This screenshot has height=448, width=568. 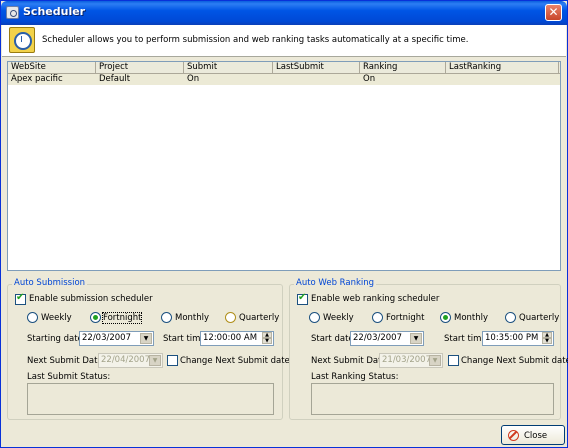 I want to click on ranking-fortnight-label: Fortnight, so click(x=405, y=318).